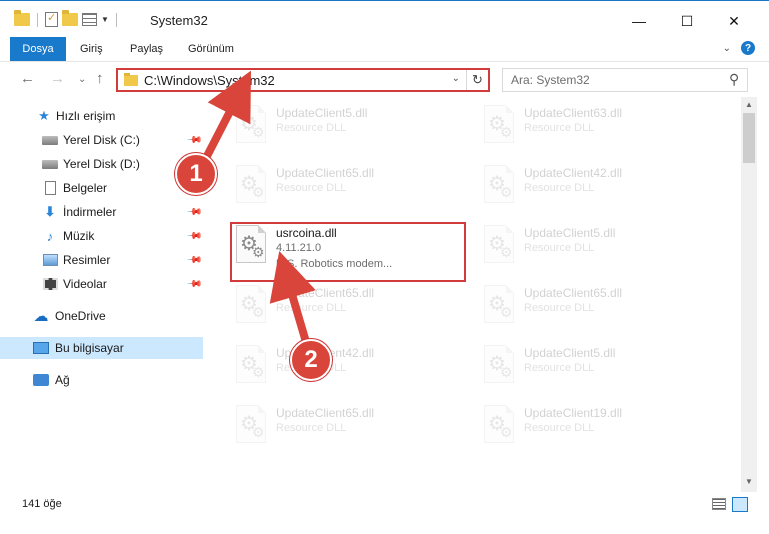 The width and height of the screenshot is (769, 534). I want to click on tab-file: Dosya, so click(38, 49).